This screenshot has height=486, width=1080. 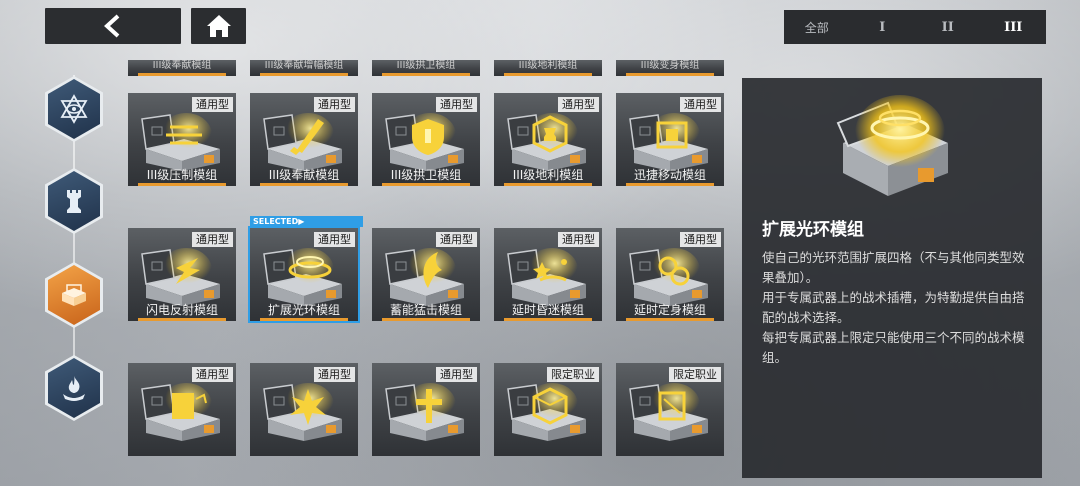 I want to click on module-tile: III级拱卫模组, so click(x=426, y=68).